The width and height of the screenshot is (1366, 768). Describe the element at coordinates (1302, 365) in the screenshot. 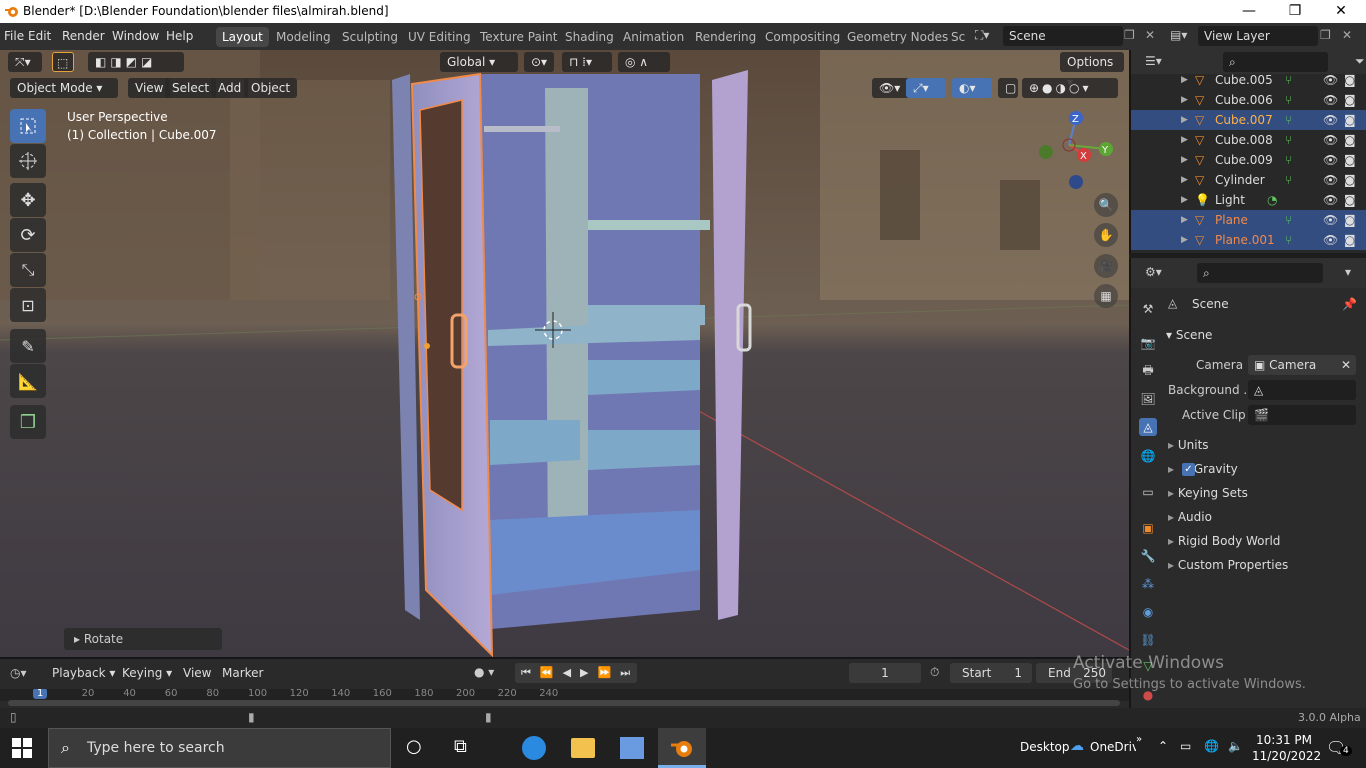

I see `camera-field: ▣ Camera ✕` at that location.